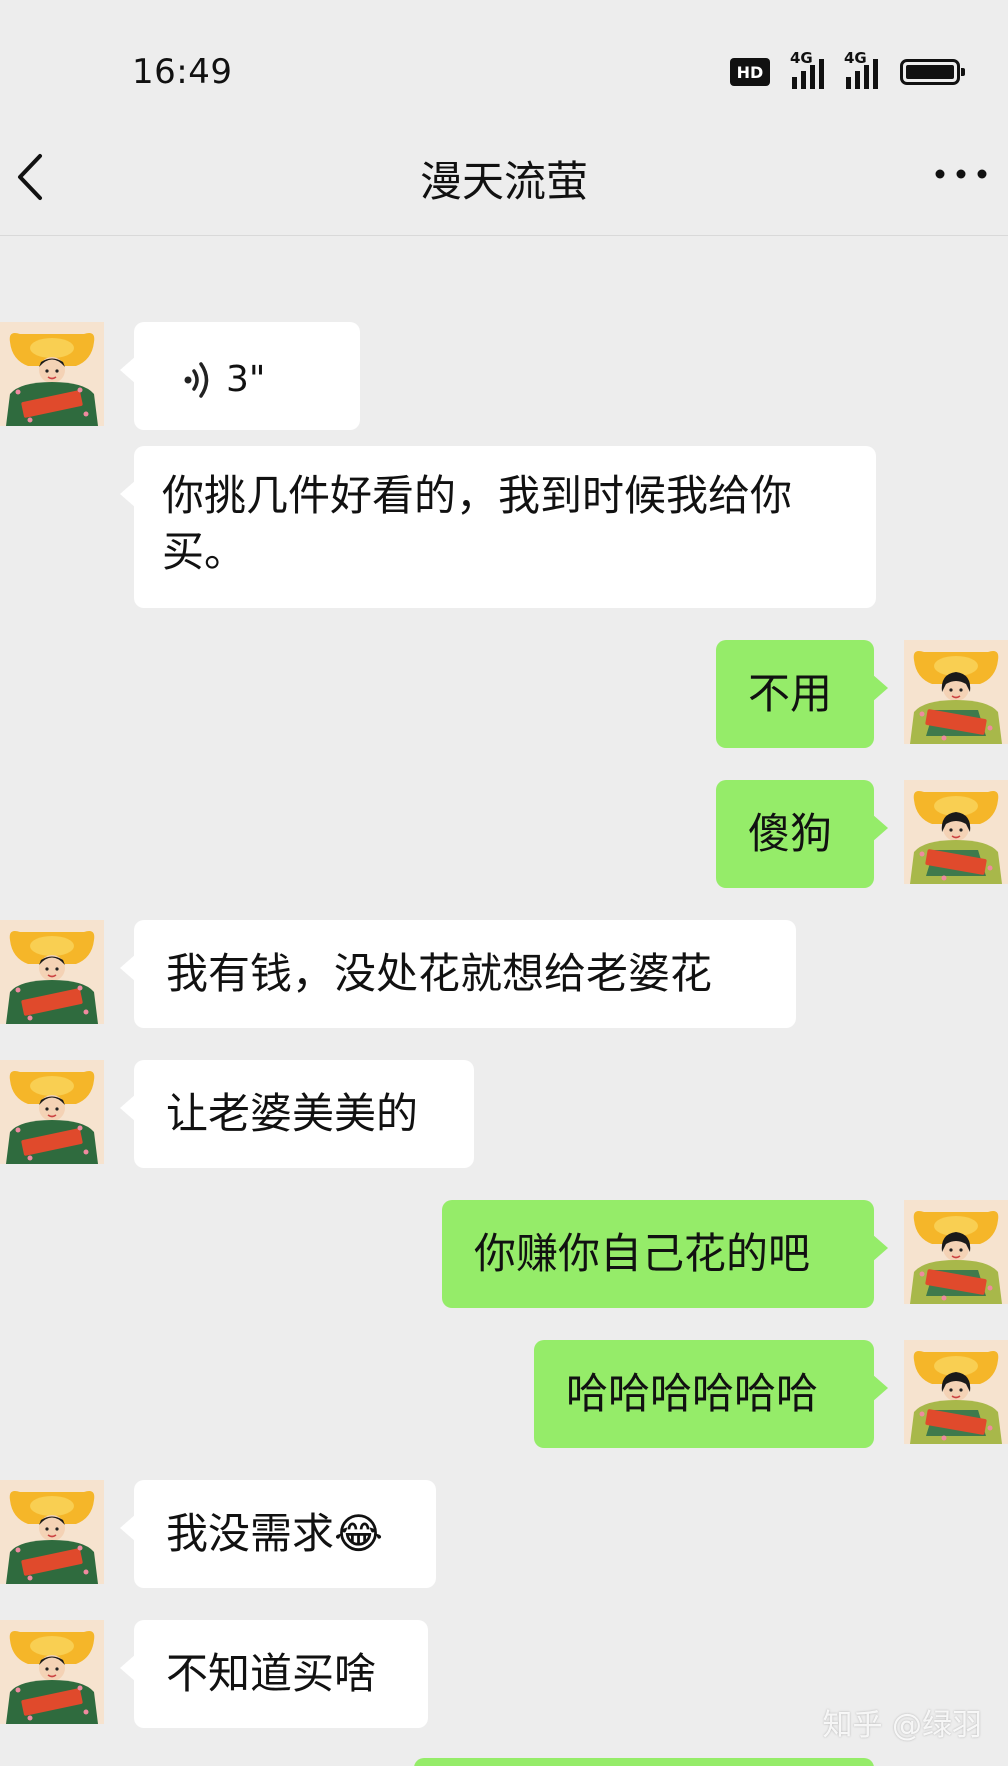 Image resolution: width=1008 pixels, height=1766 pixels. What do you see at coordinates (504, 1114) in the screenshot?
I see `message-row: 让老婆美美的` at bounding box center [504, 1114].